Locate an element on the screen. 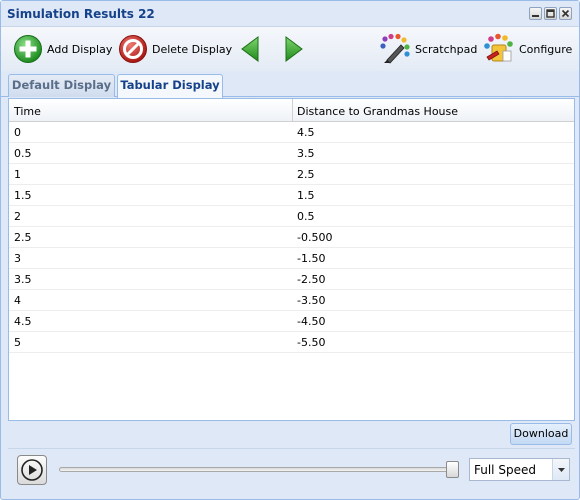 The width and height of the screenshot is (580, 500). configure-icon is located at coordinates (498, 47).